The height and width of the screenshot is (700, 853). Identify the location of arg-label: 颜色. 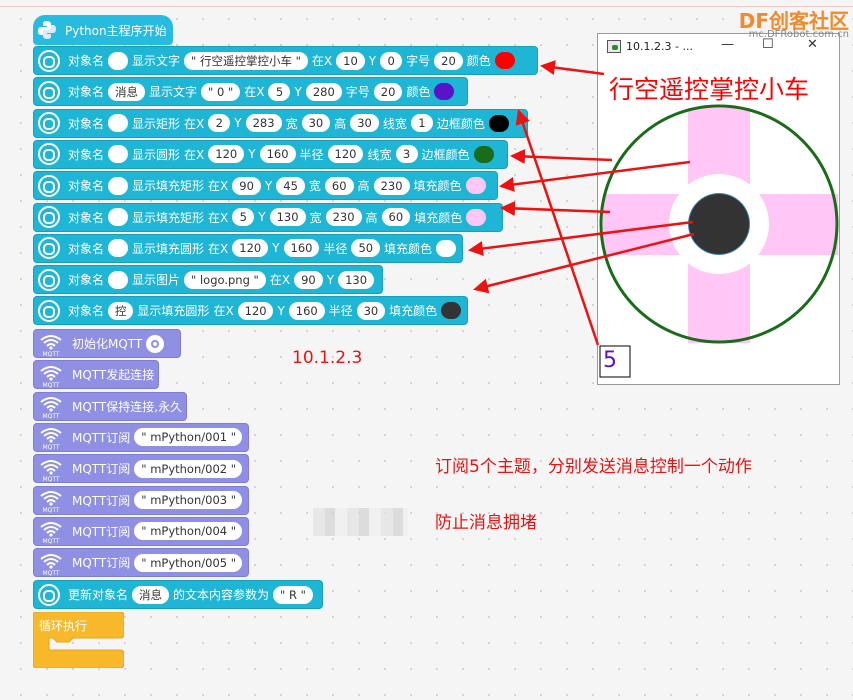
(418, 92).